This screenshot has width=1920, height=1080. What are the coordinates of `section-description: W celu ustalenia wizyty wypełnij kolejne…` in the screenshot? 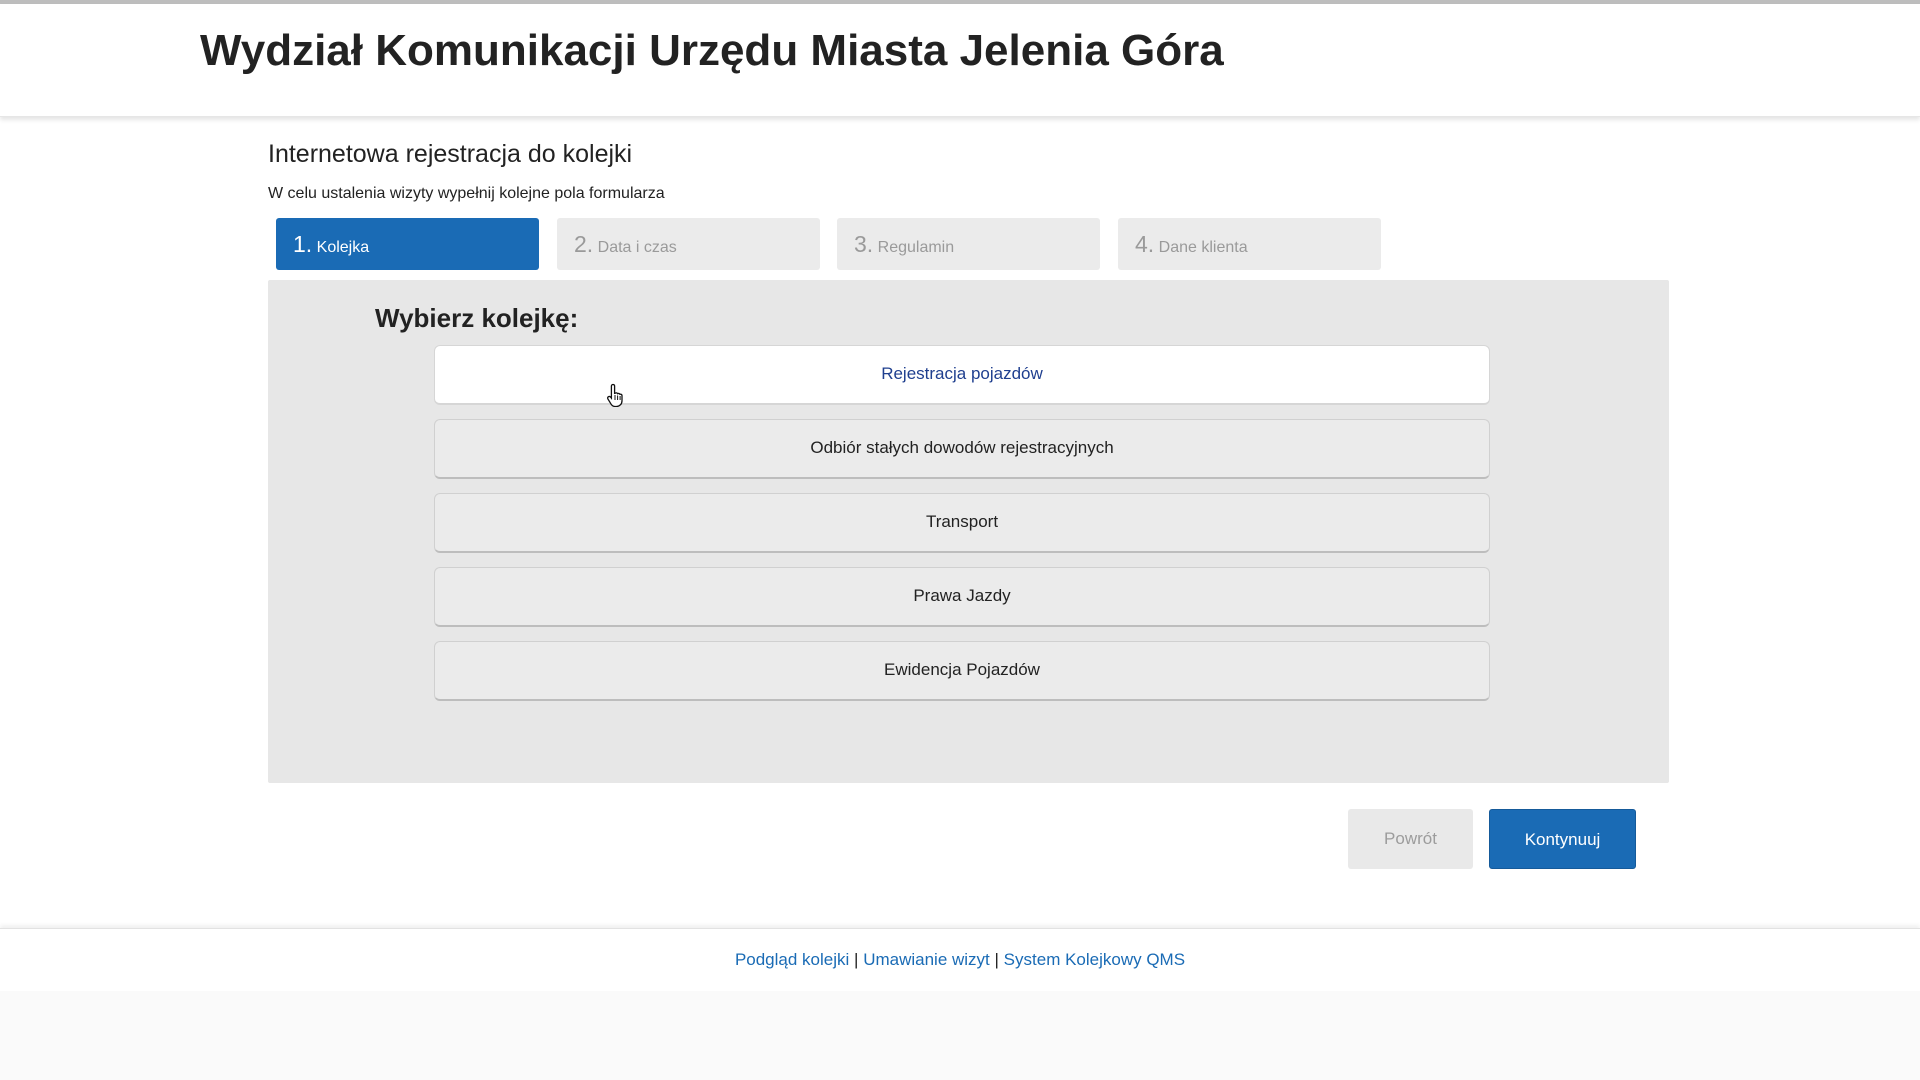 It's located at (466, 193).